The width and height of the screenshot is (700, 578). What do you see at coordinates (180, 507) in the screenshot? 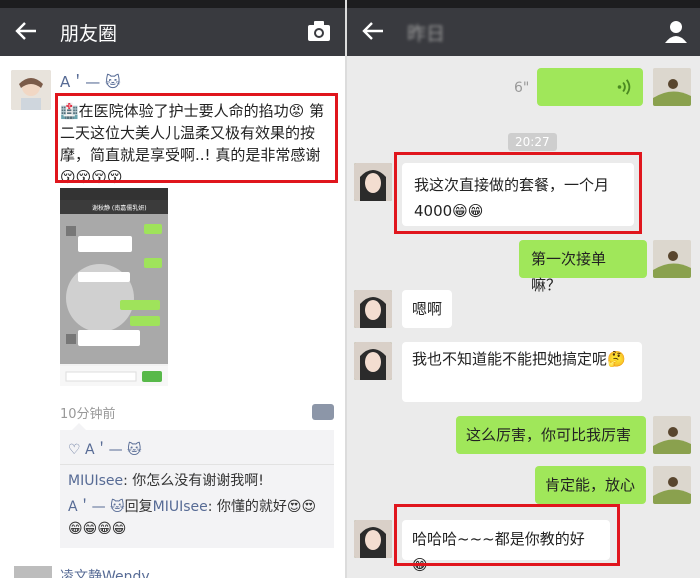
I see `comment-2-target: MIUIsee` at bounding box center [180, 507].